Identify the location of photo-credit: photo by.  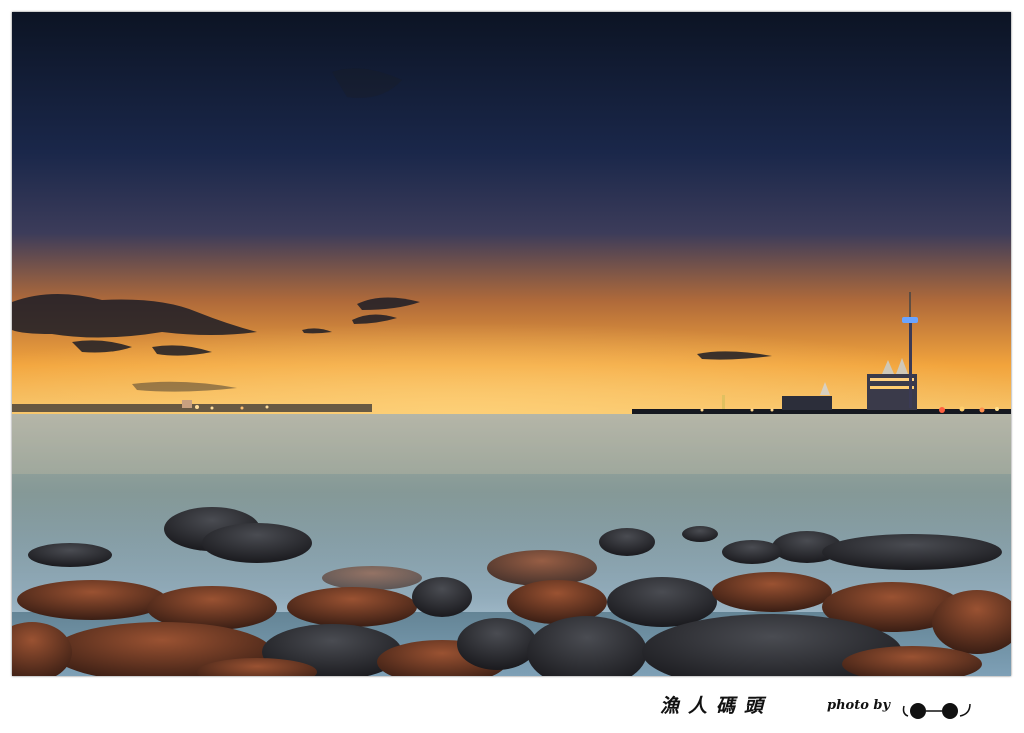
(859, 705).